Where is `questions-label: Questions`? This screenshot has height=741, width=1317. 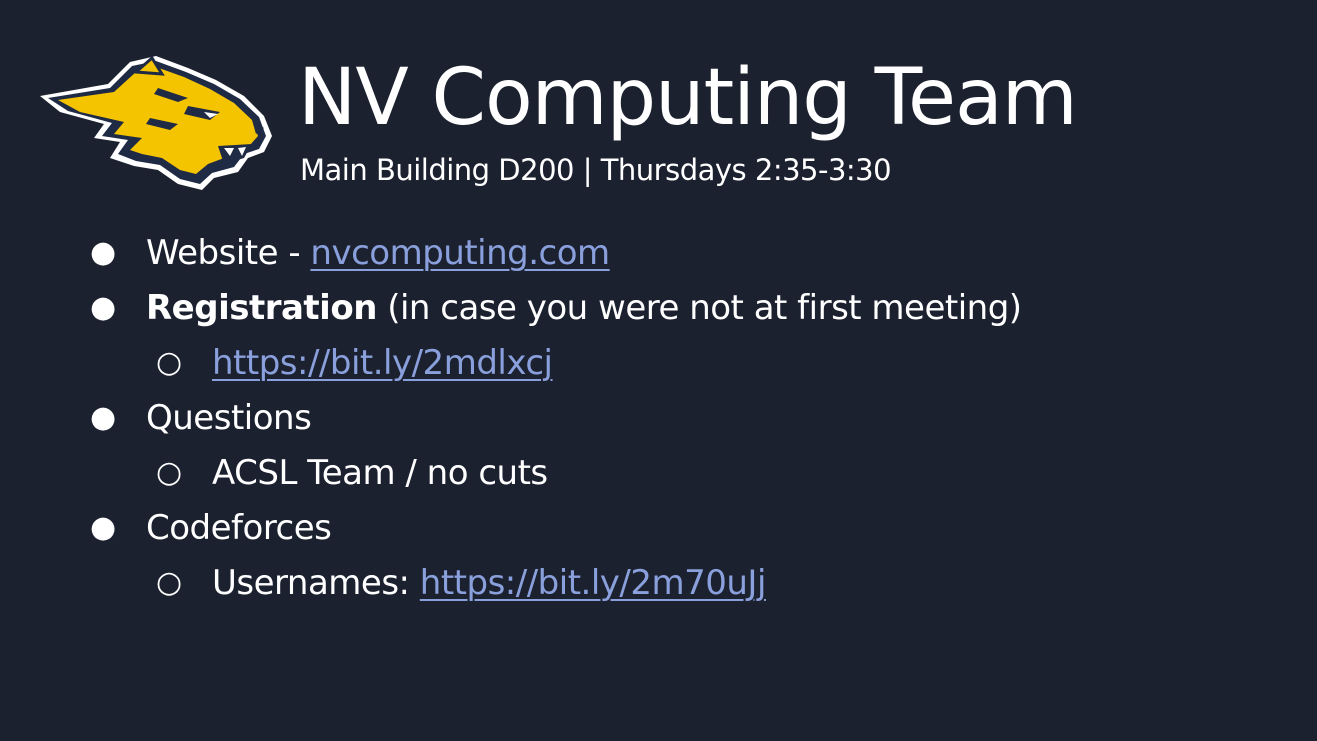 questions-label: Questions is located at coordinates (229, 418).